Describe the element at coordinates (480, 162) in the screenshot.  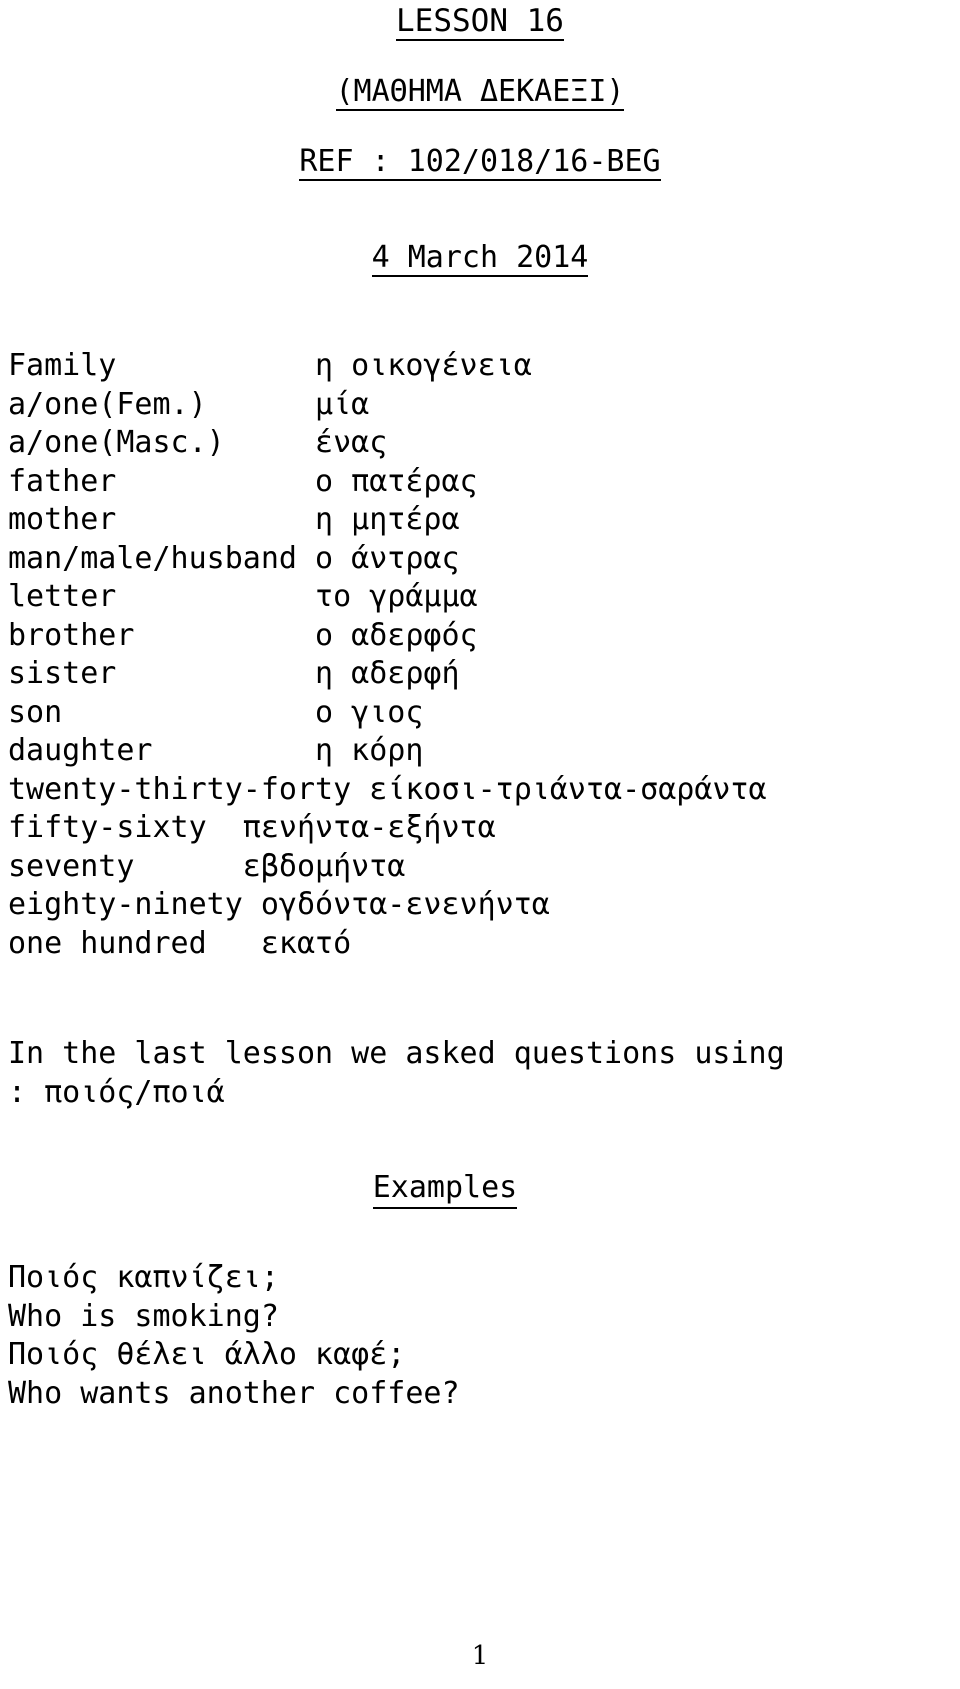
I see `lesson-reference: REF : 102/018/16-BEG` at that location.